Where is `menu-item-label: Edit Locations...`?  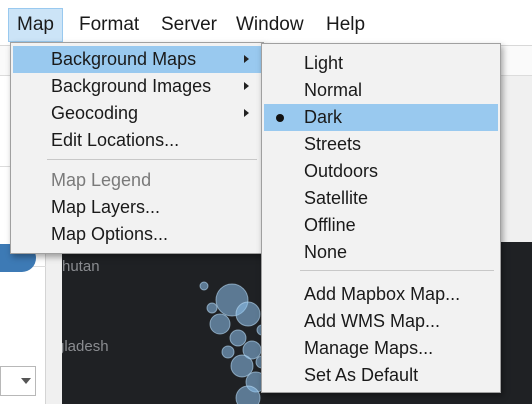
menu-item-label: Edit Locations... is located at coordinates (115, 140).